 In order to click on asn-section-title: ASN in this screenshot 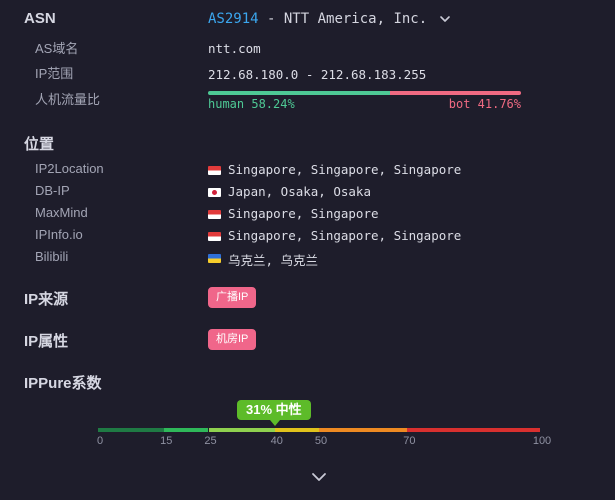, I will do `click(40, 18)`.